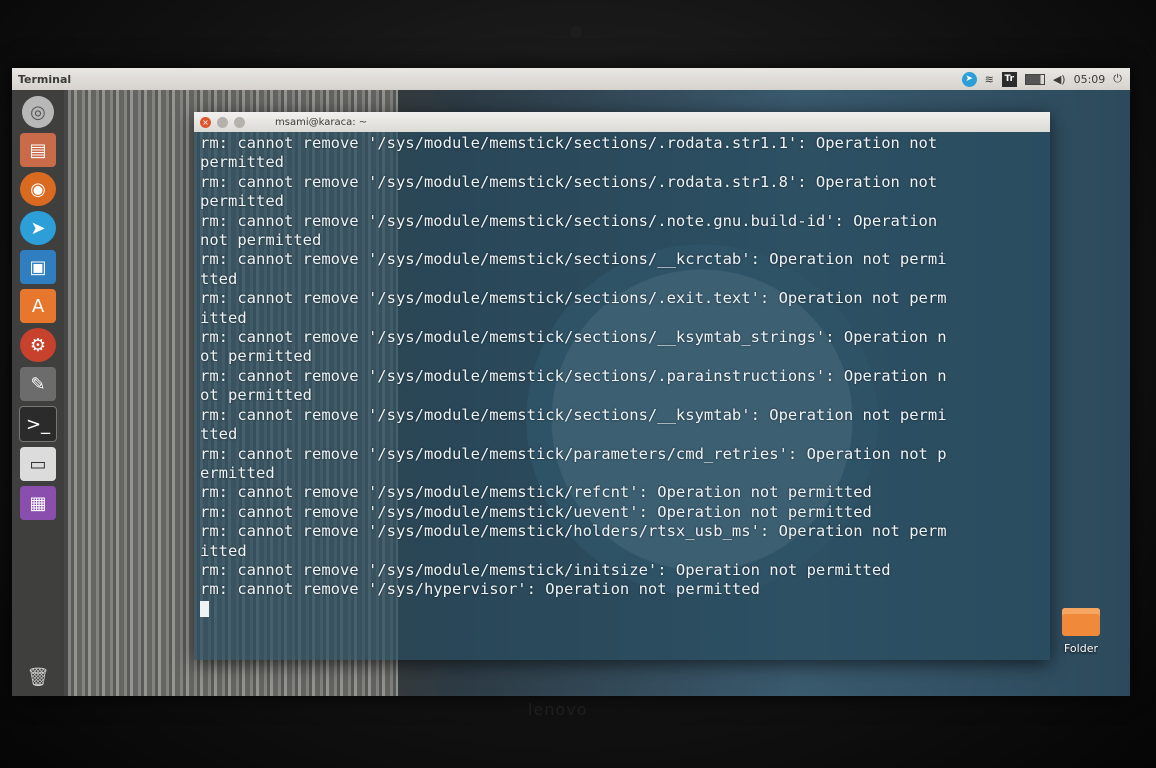 The image size is (1156, 768). I want to click on system-settings-icon: ⚙, so click(38, 345).